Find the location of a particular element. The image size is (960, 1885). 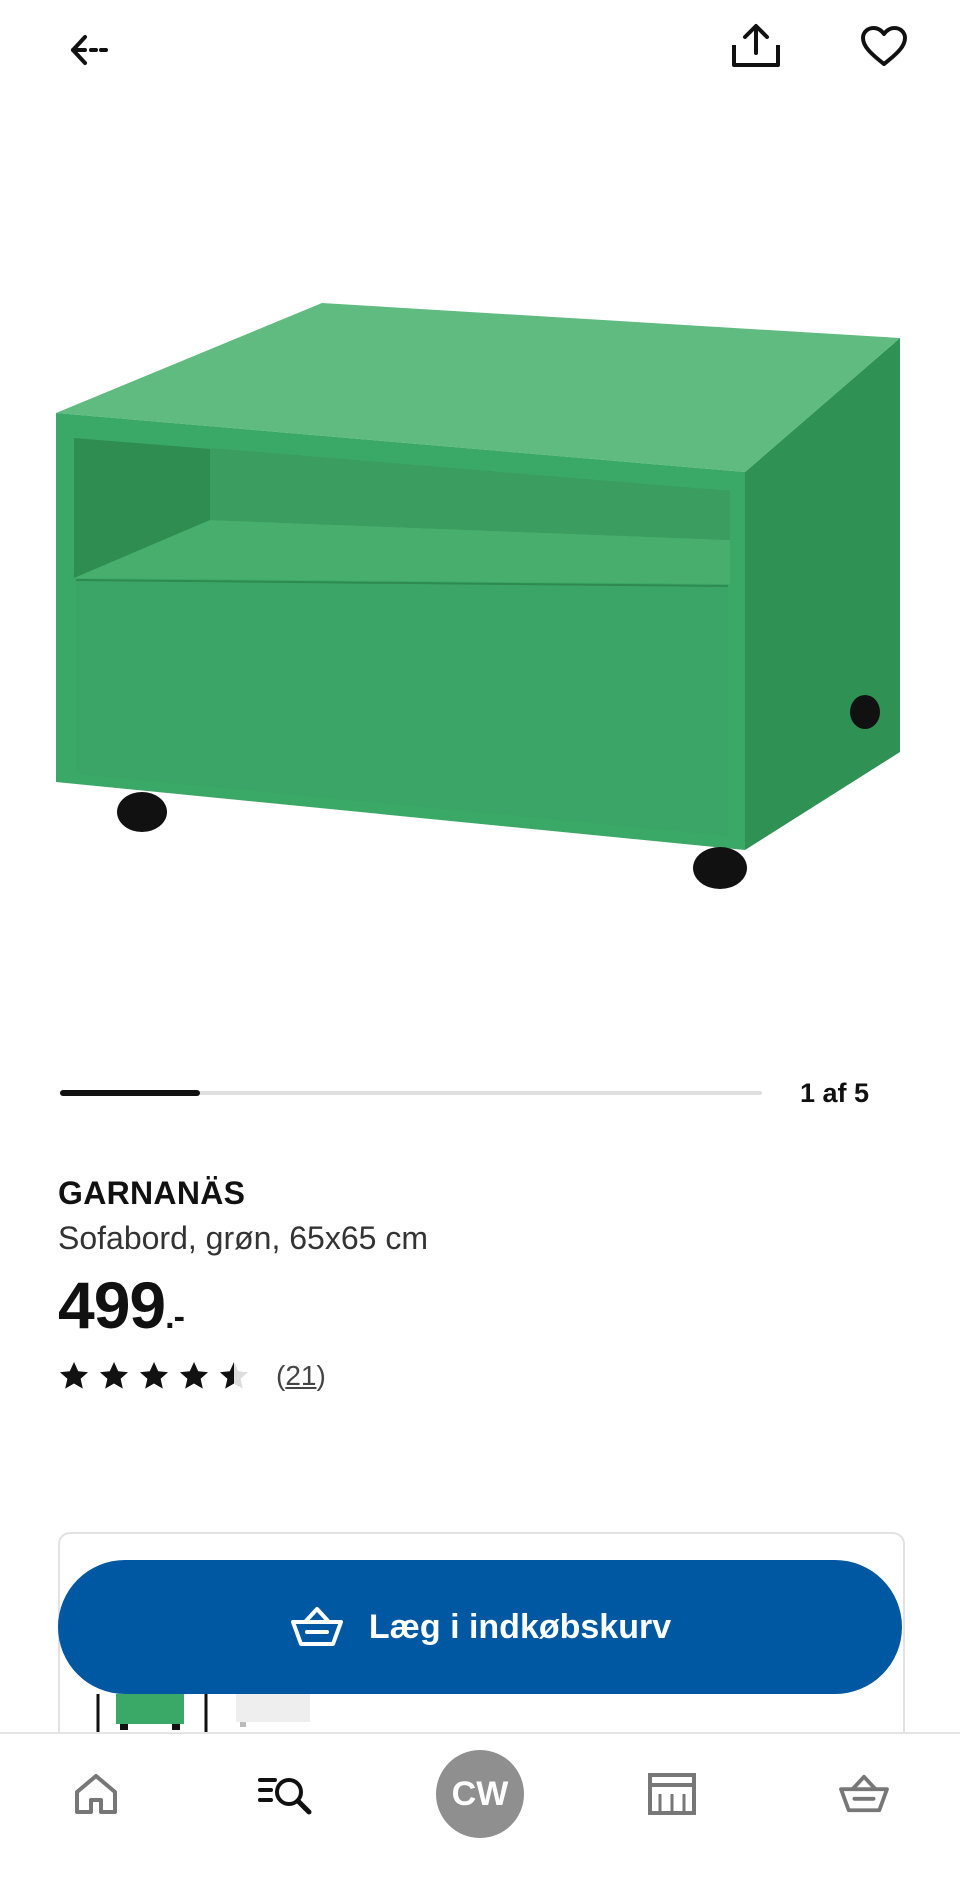

nav-search is located at coordinates (286, 1794).